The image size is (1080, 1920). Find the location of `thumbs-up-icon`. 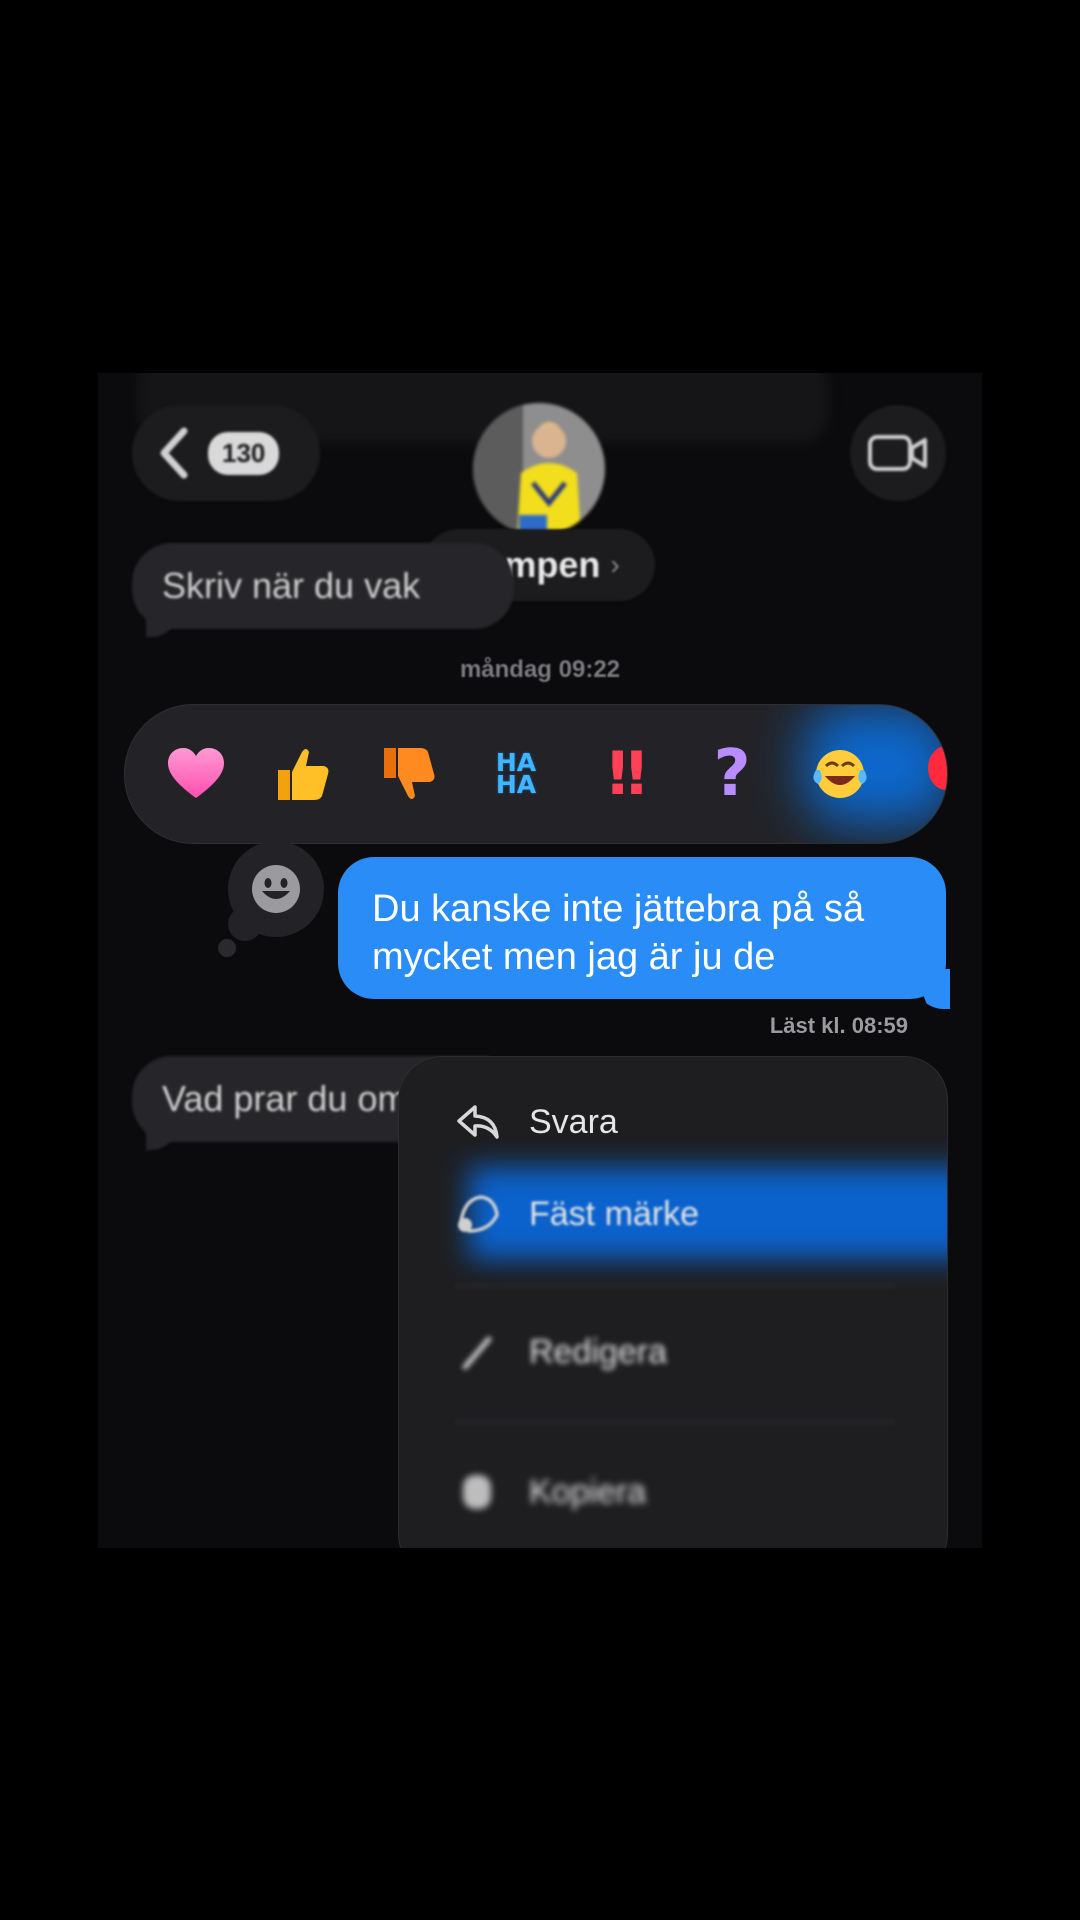

thumbs-up-icon is located at coordinates (303, 774).